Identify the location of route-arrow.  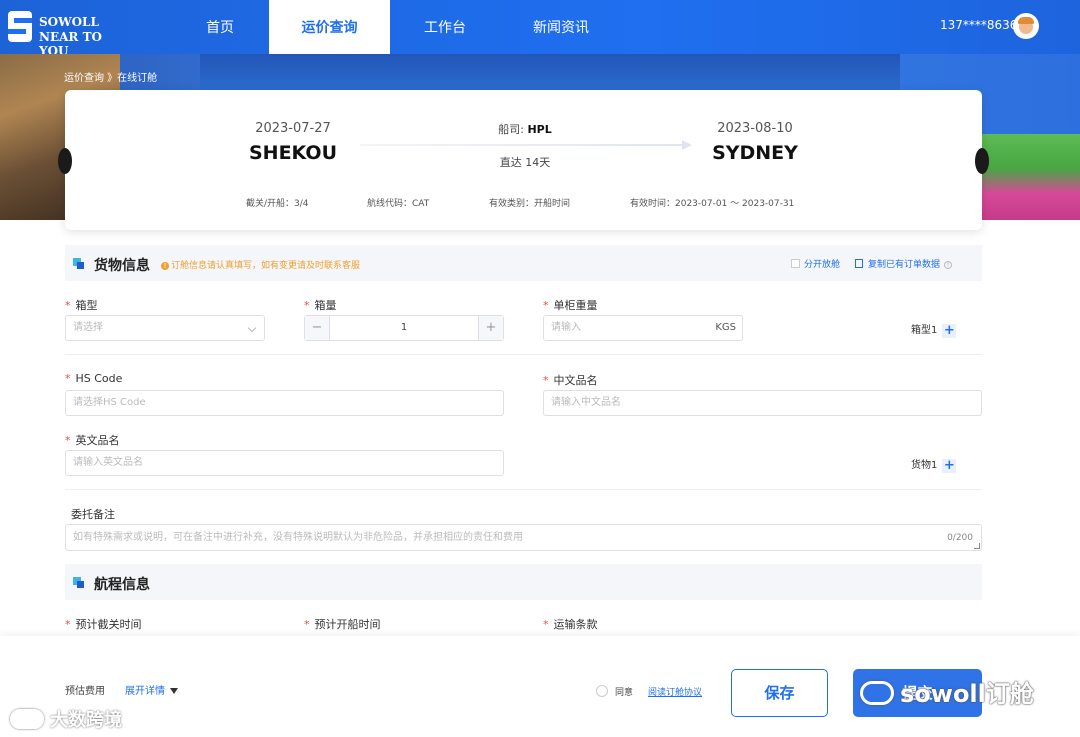
(526, 145).